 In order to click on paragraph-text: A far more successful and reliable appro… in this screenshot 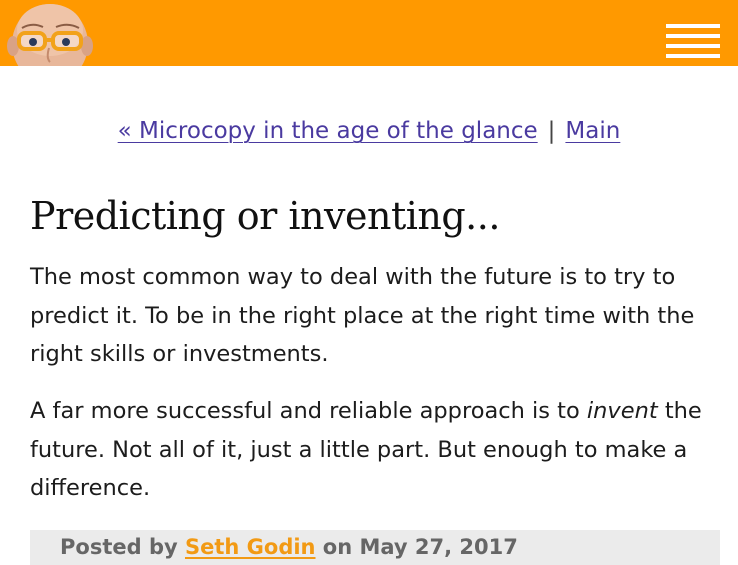, I will do `click(308, 411)`.